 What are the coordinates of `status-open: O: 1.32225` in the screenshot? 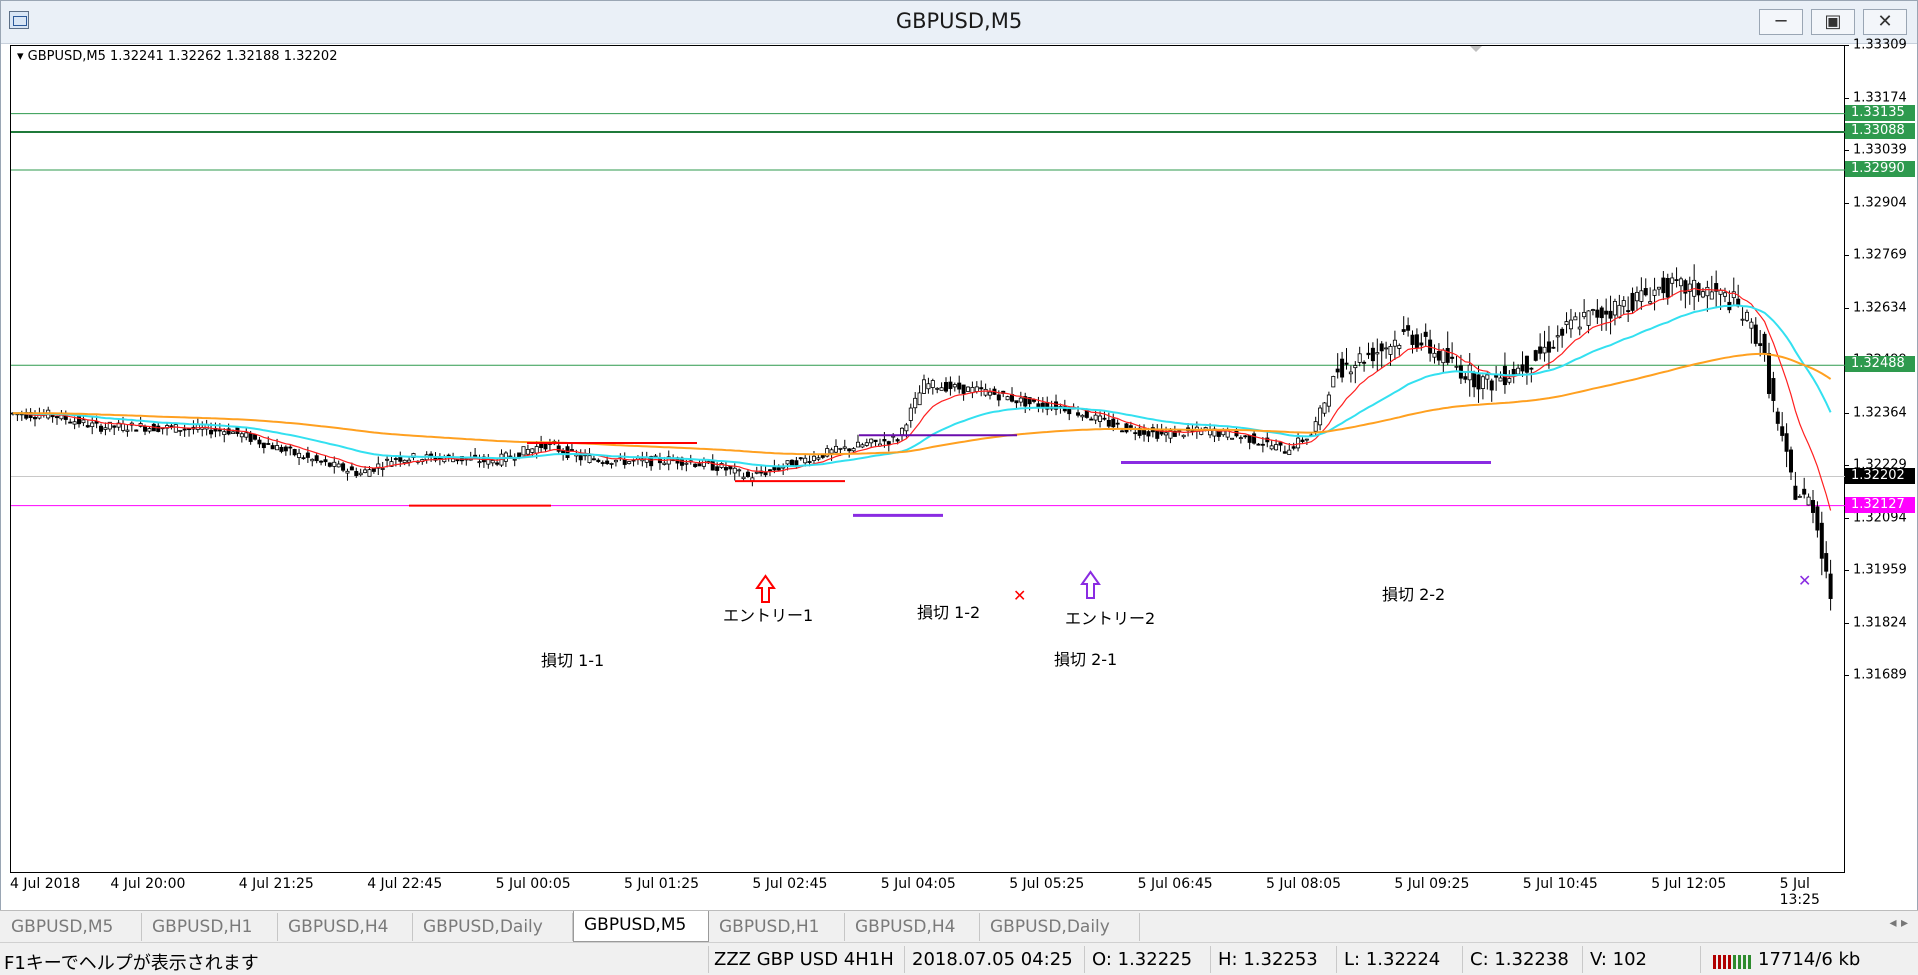 It's located at (1142, 959).